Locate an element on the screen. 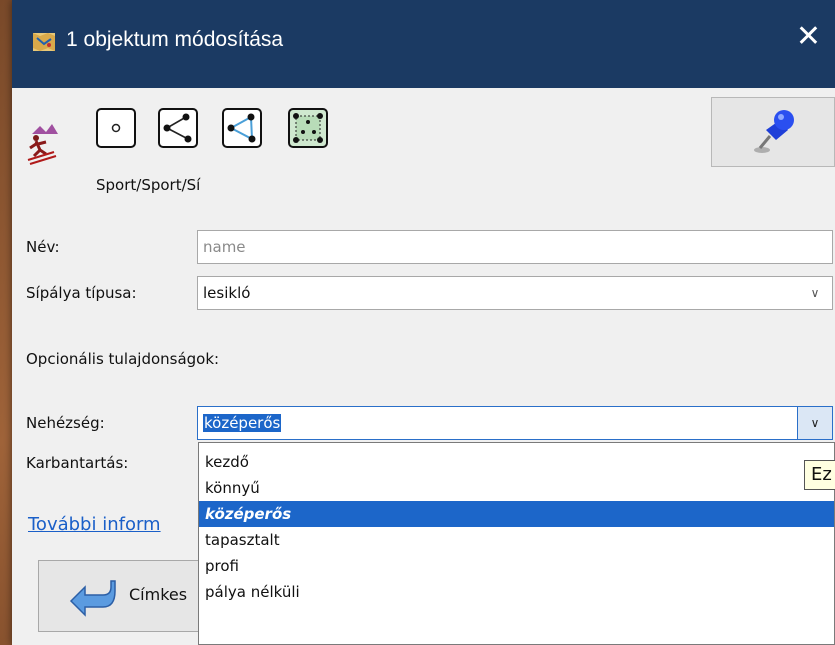 The height and width of the screenshot is (645, 835). pushpin-icon is located at coordinates (774, 131).